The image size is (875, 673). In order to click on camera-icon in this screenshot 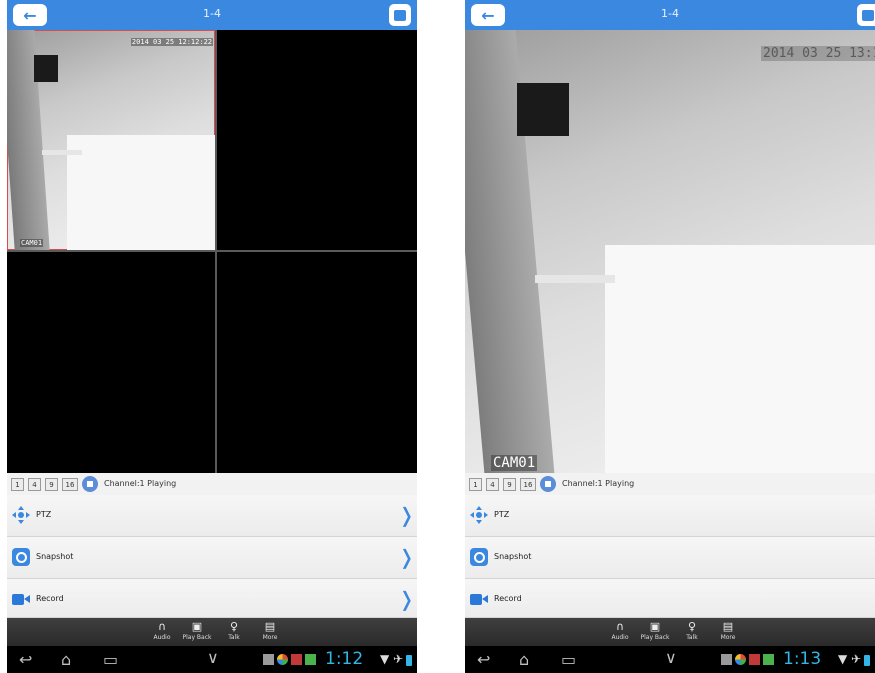, I will do `click(479, 557)`.